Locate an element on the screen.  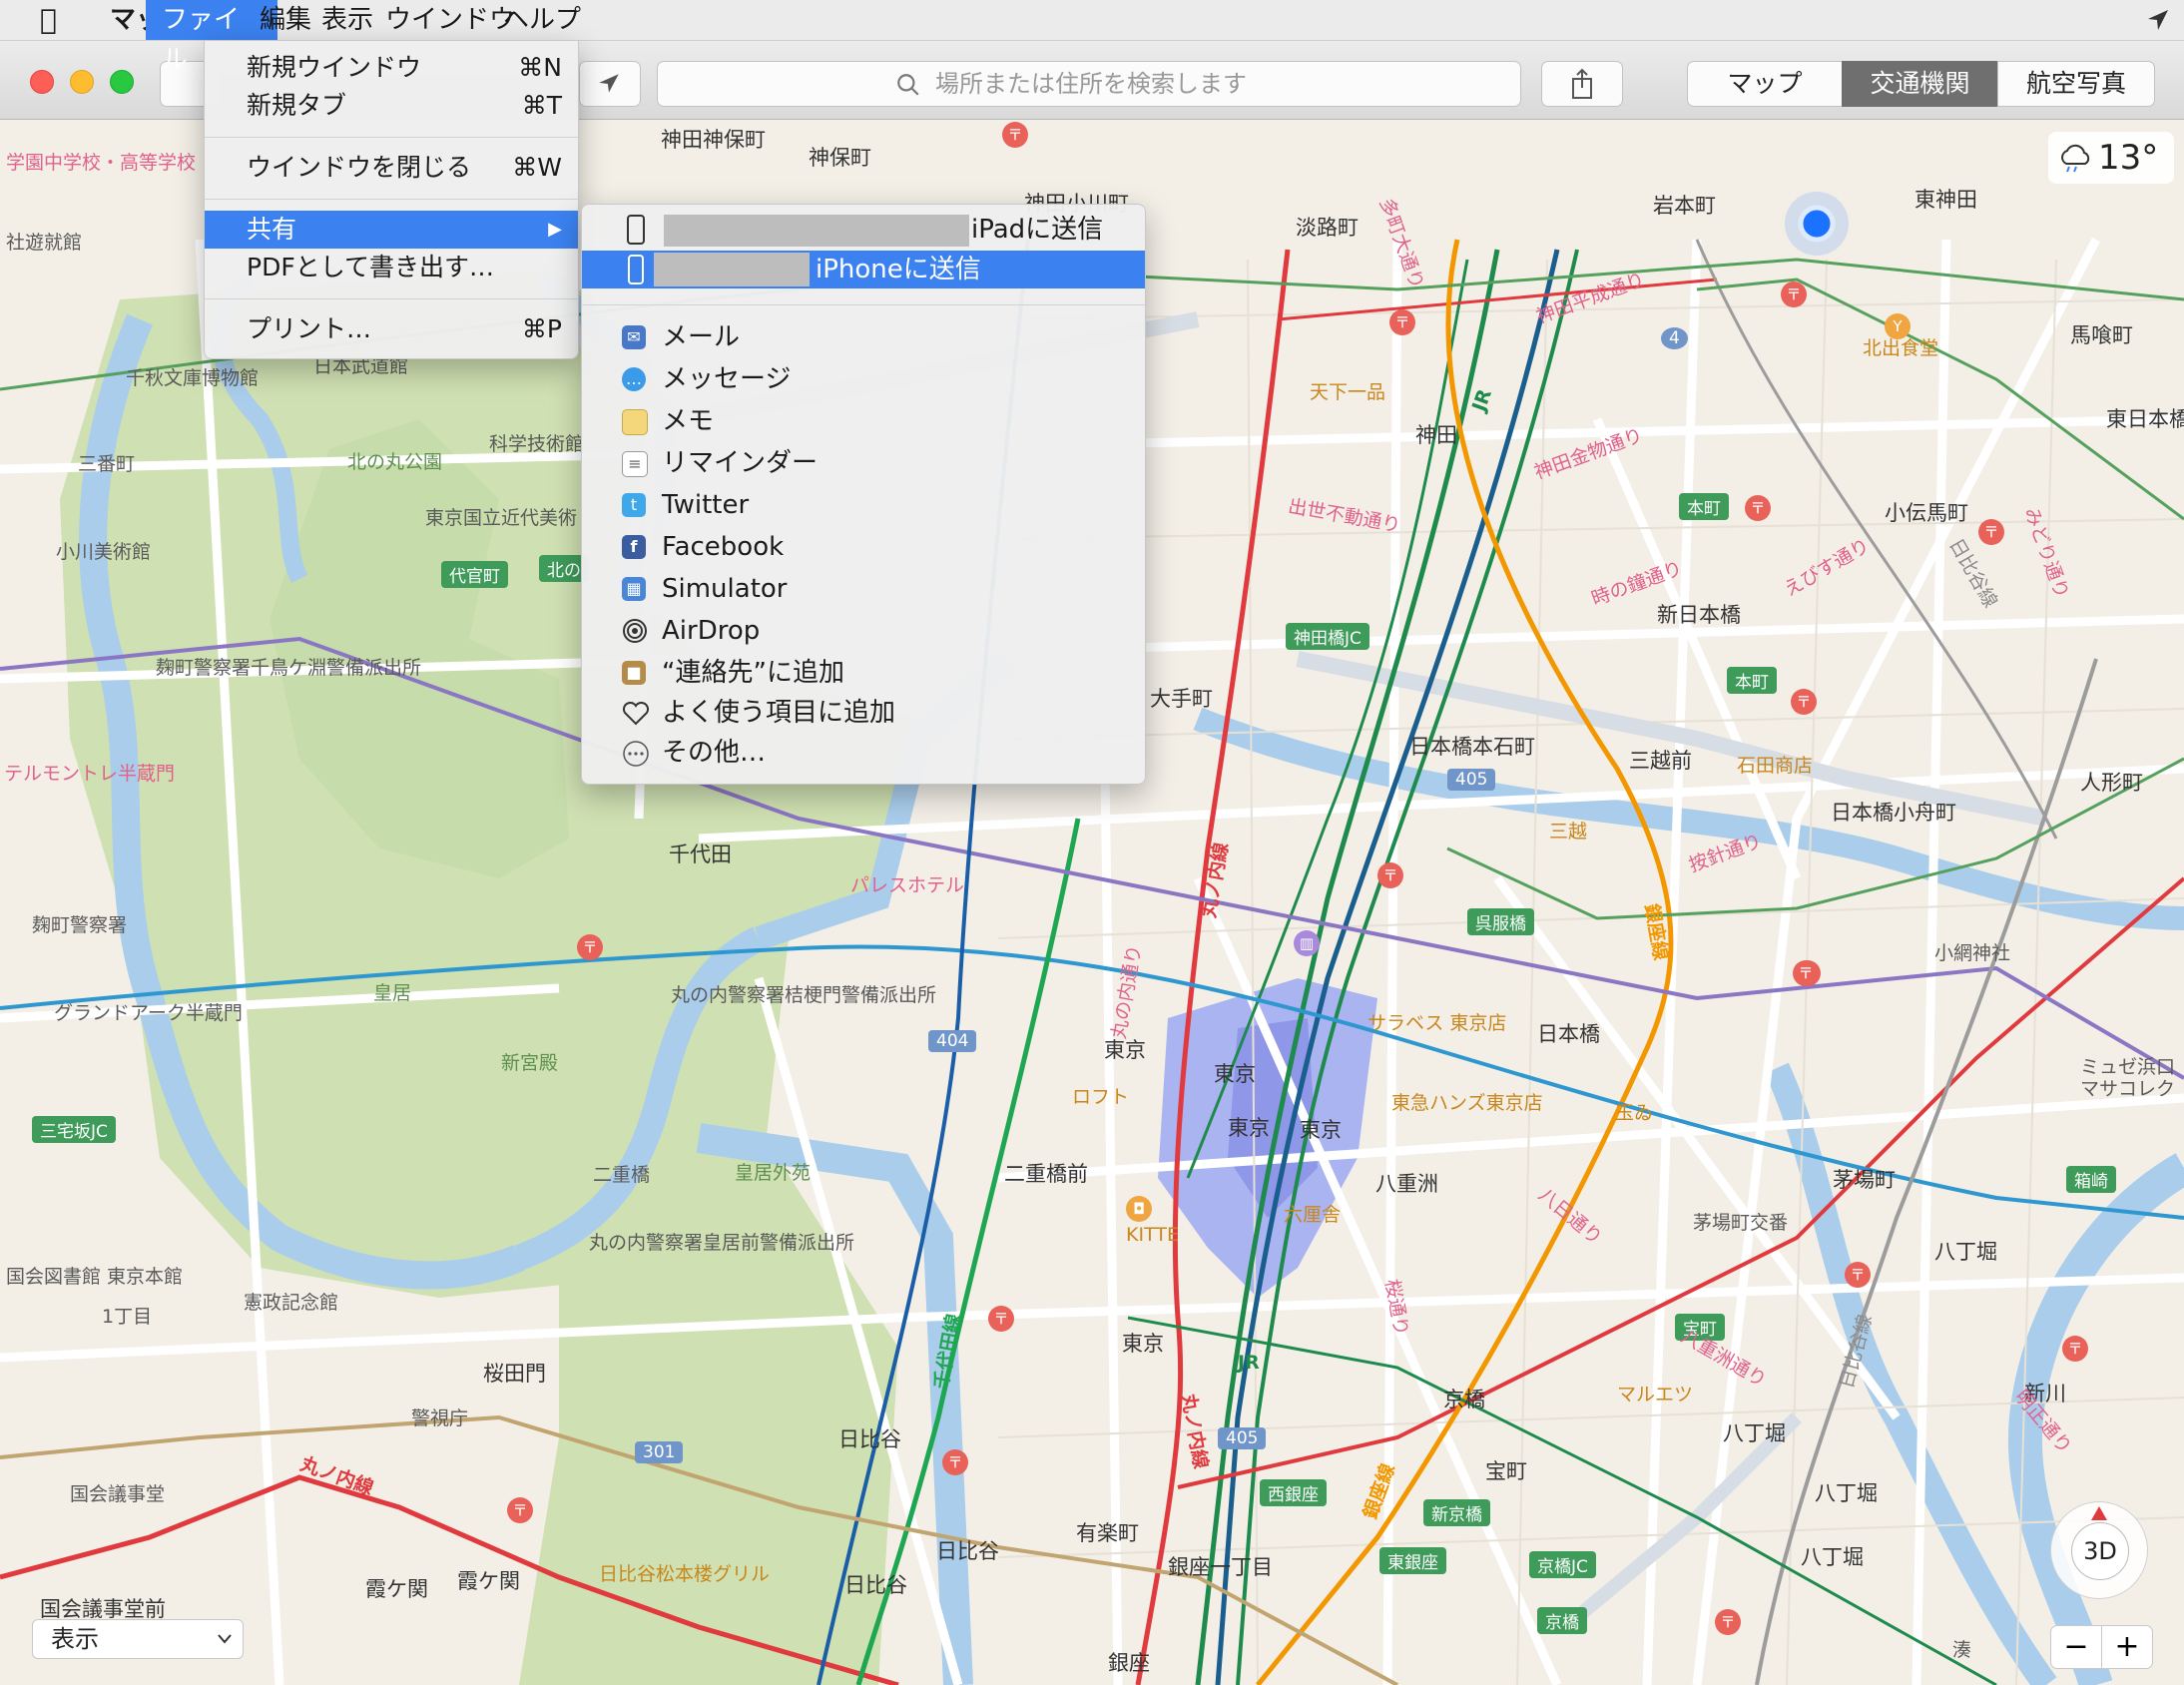
label-marunouchi-kikyo: 丸の内警察署桔梗門警備派出所 is located at coordinates (804, 995).